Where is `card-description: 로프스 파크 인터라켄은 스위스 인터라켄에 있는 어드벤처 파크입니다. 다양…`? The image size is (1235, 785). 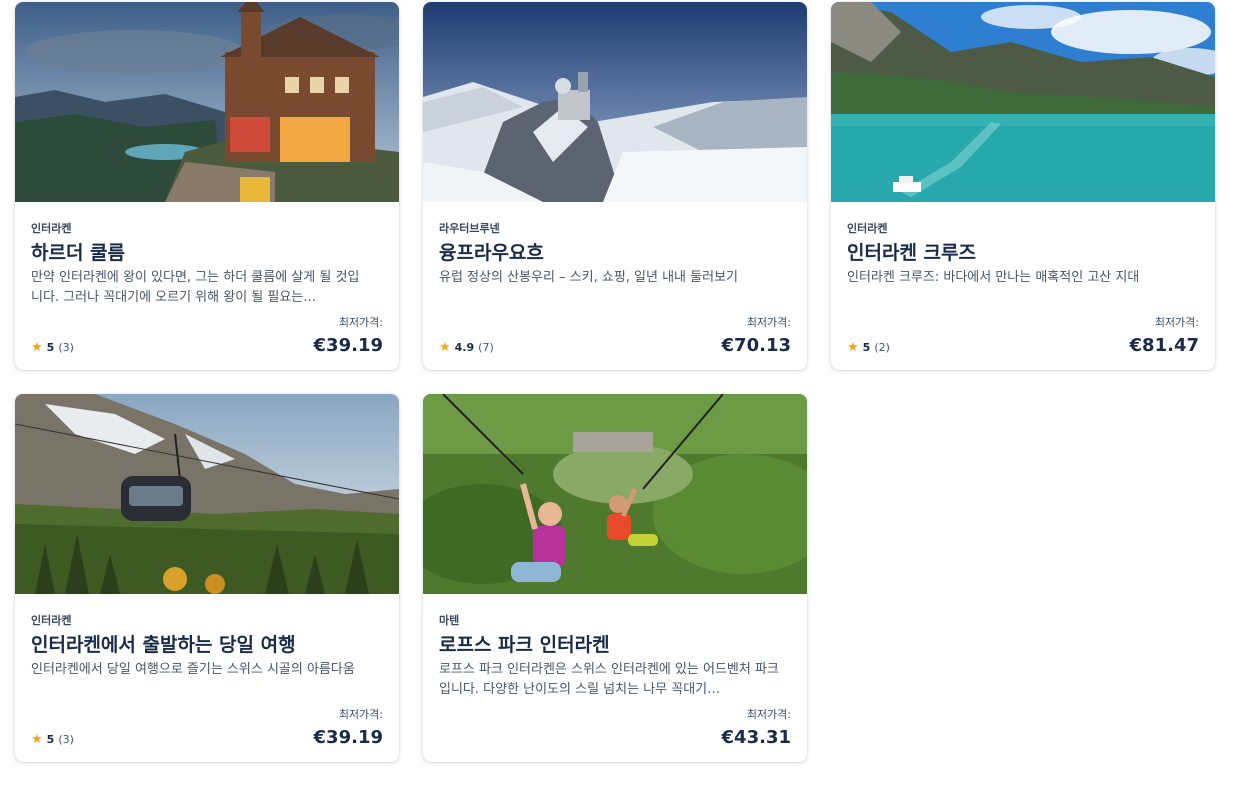 card-description: 로프스 파크 인터라켄은 스위스 인터라켄에 있는 어드벤처 파크입니다. 다양… is located at coordinates (609, 679).